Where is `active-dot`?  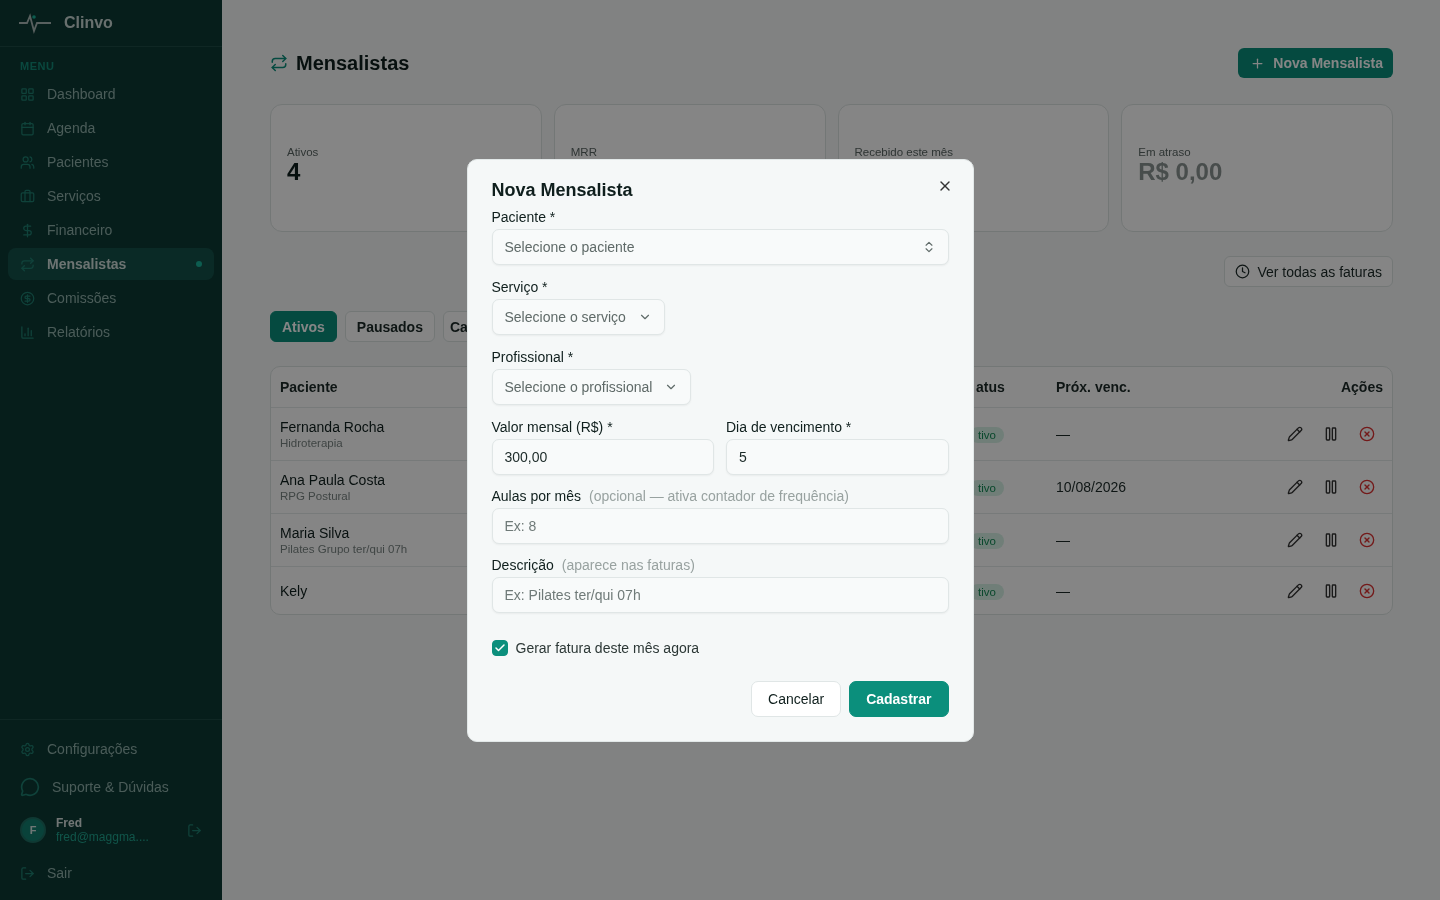 active-dot is located at coordinates (199, 264).